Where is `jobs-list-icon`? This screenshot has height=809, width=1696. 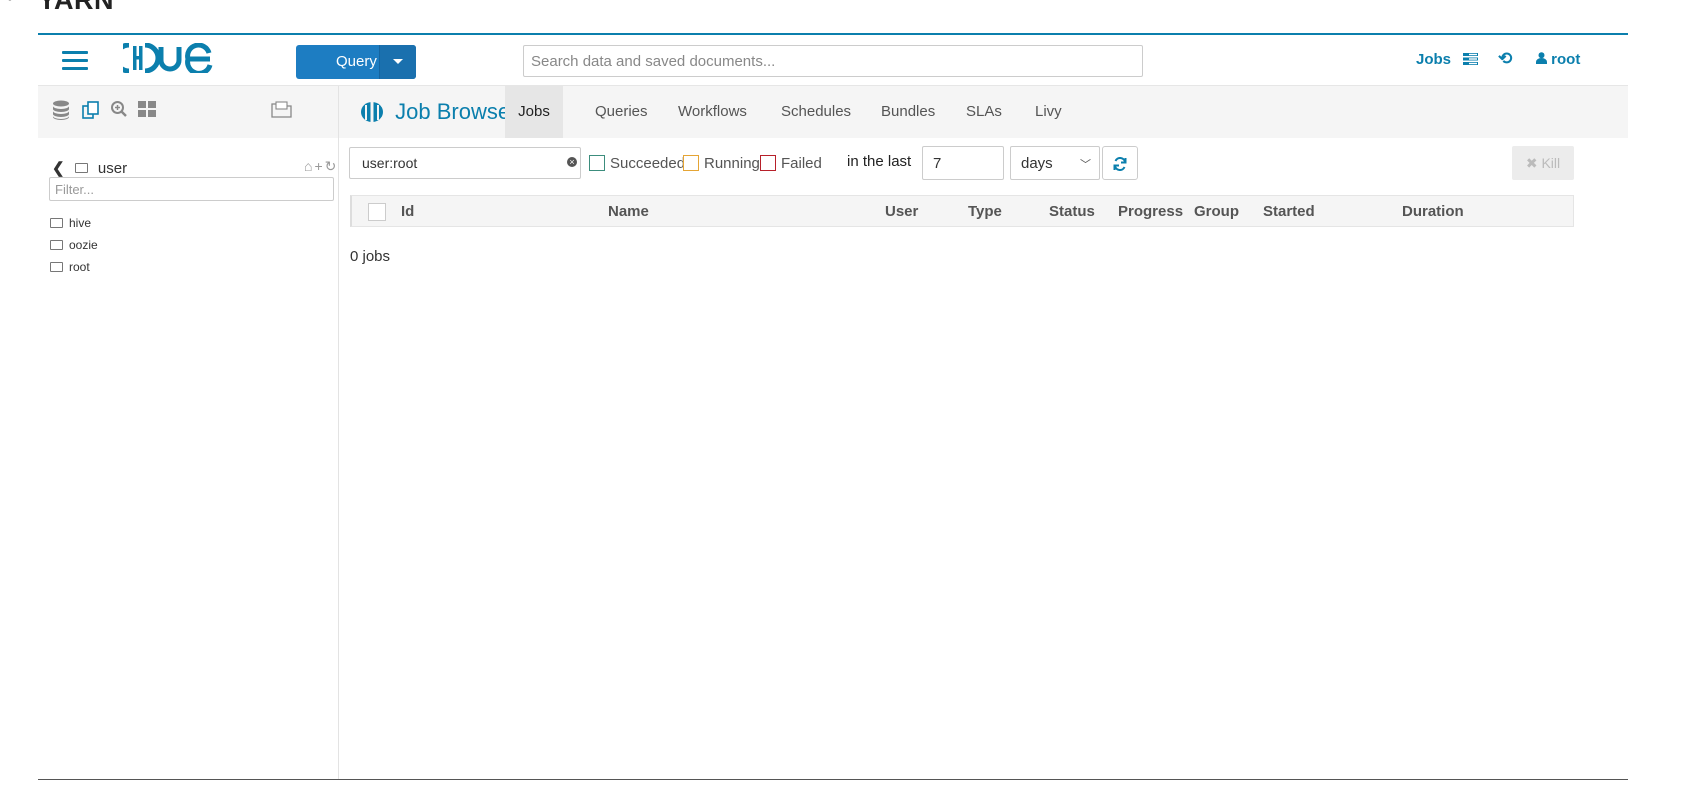 jobs-list-icon is located at coordinates (1471, 60).